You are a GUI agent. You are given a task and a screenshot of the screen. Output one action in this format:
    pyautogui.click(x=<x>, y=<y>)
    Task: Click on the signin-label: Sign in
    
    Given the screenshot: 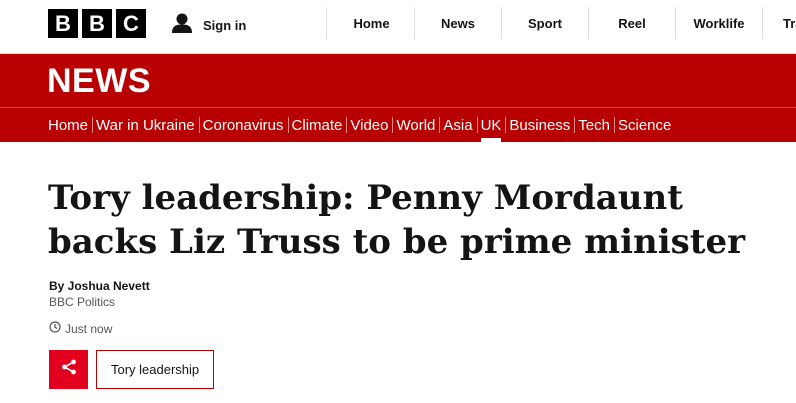 What is the action you would take?
    pyautogui.click(x=225, y=25)
    